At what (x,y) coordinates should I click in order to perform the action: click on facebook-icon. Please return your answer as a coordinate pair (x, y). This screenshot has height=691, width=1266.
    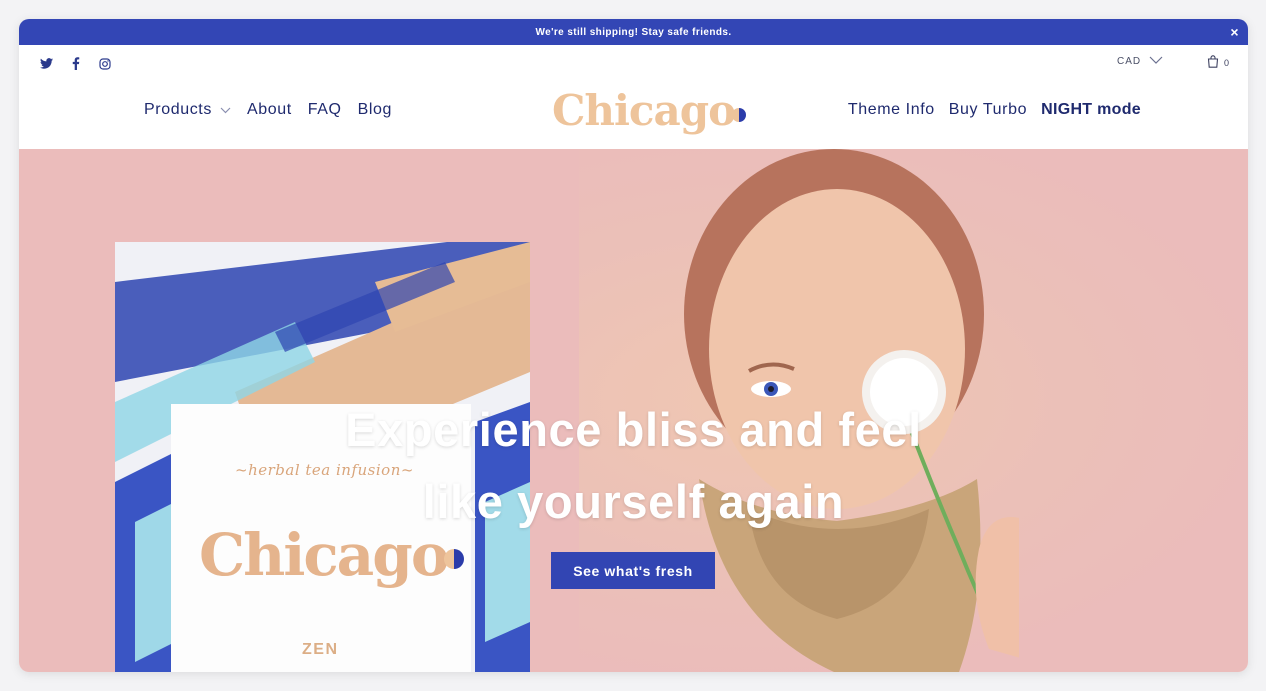
    Looking at the image, I should click on (75, 63).